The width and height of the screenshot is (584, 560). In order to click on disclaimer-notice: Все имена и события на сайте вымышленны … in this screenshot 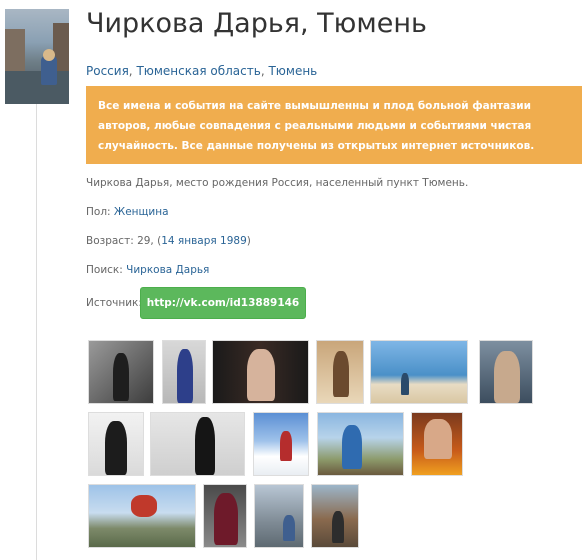, I will do `click(334, 125)`.